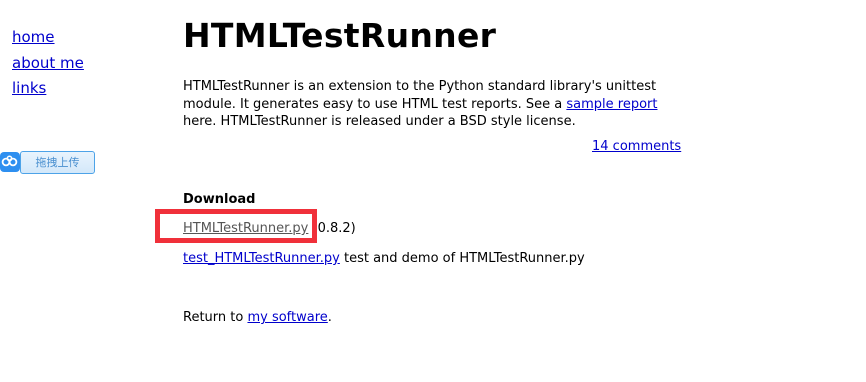  I want to click on return-line: Return to my software., so click(257, 317).